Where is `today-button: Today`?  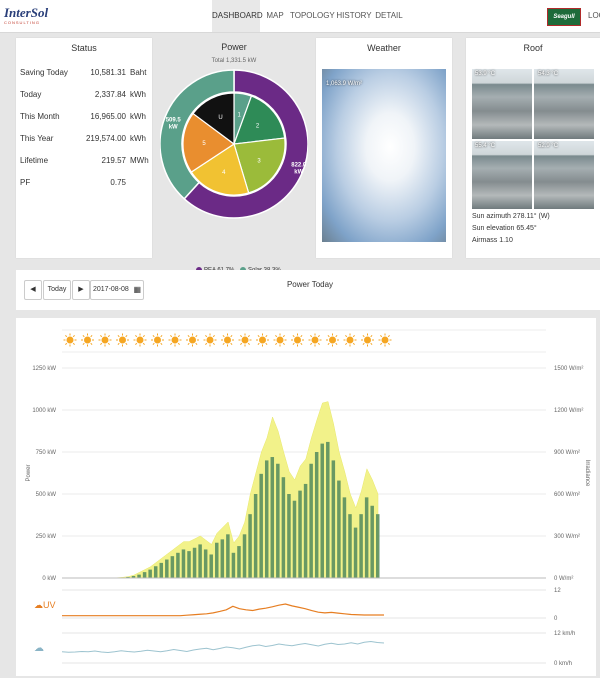 today-button: Today is located at coordinates (57, 290).